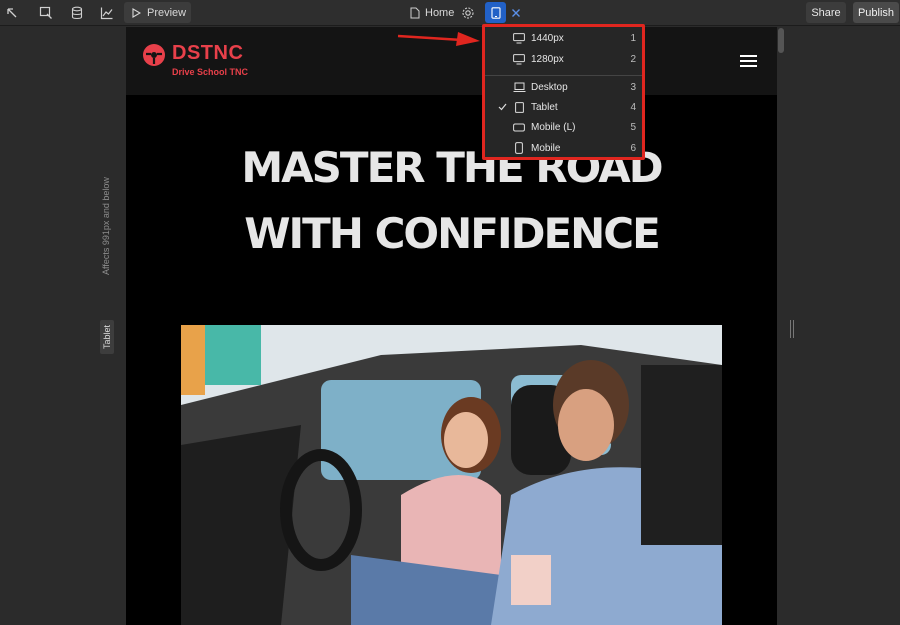  I want to click on preview-label: Preview, so click(167, 12).